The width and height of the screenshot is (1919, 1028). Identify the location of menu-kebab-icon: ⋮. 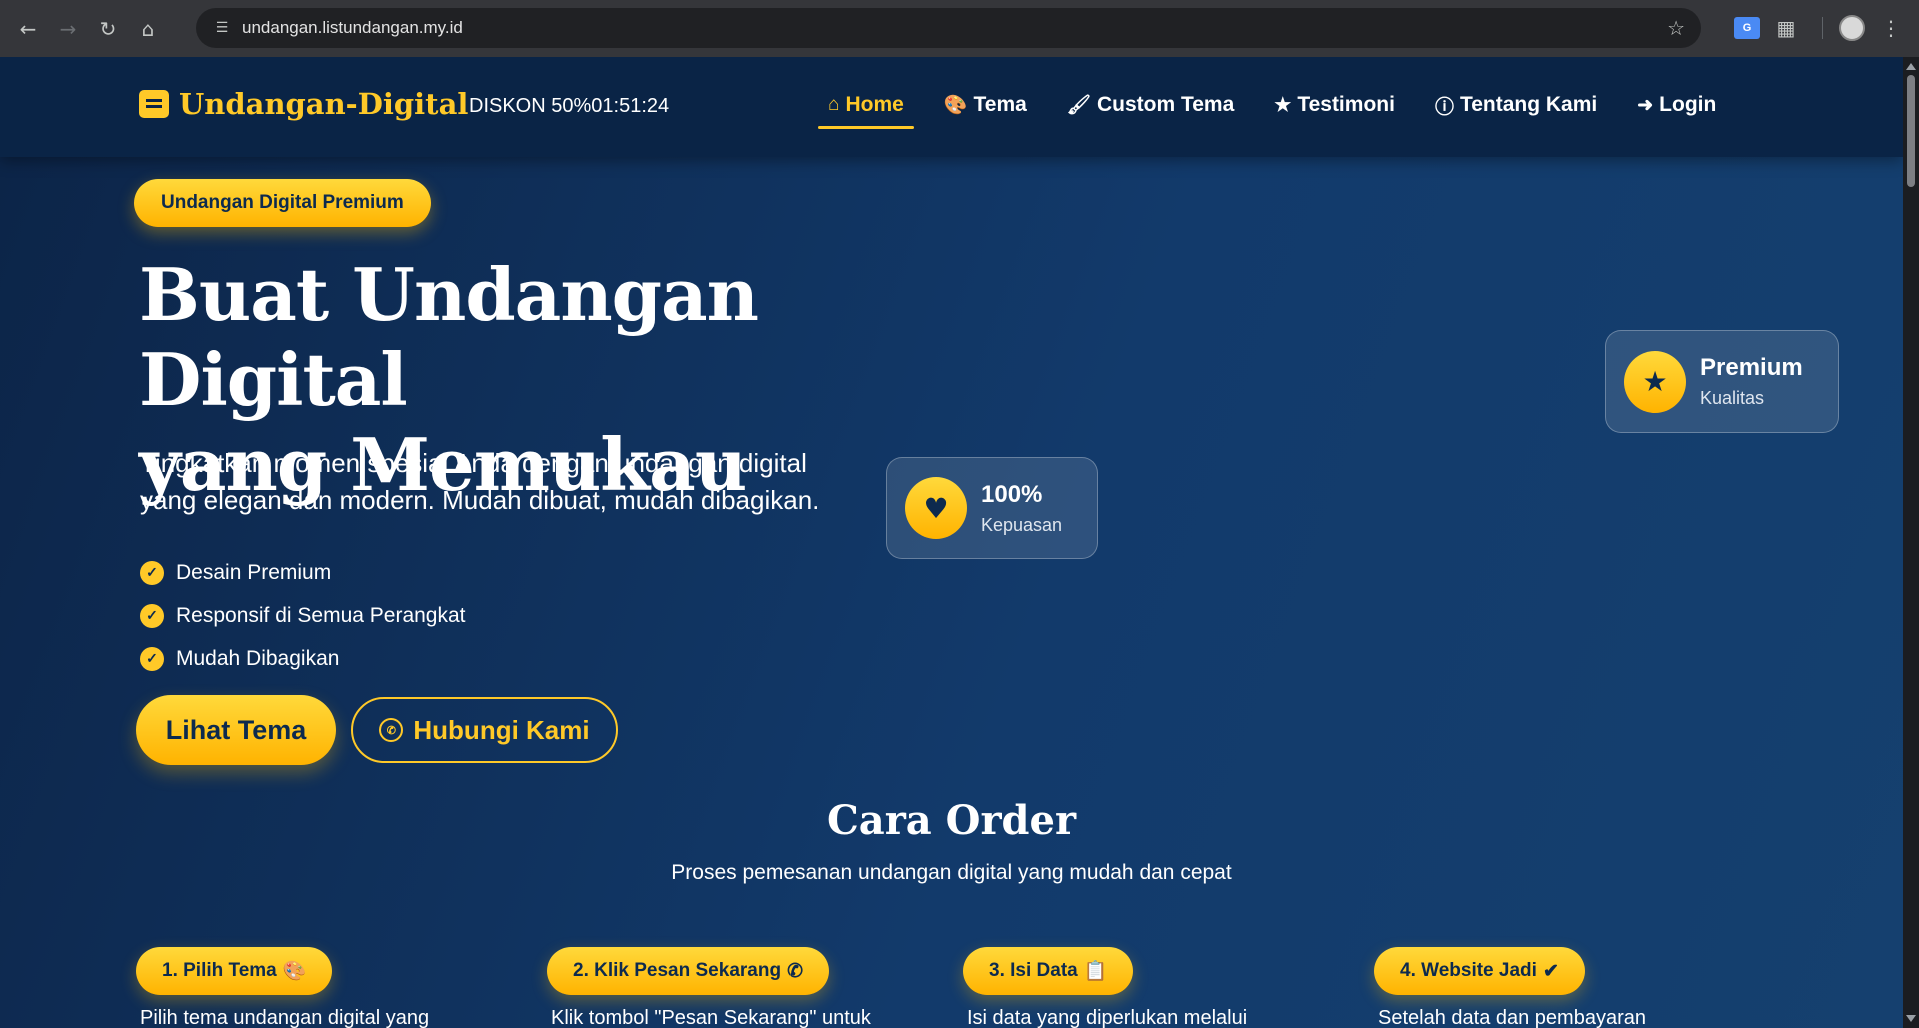
(1891, 28).